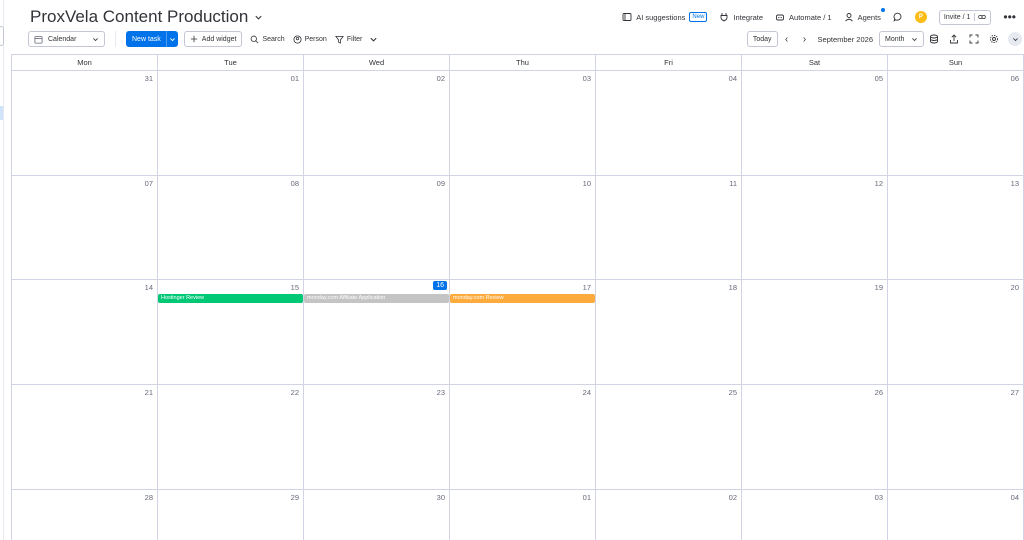  I want to click on add-widget-label: Add widget, so click(219, 39).